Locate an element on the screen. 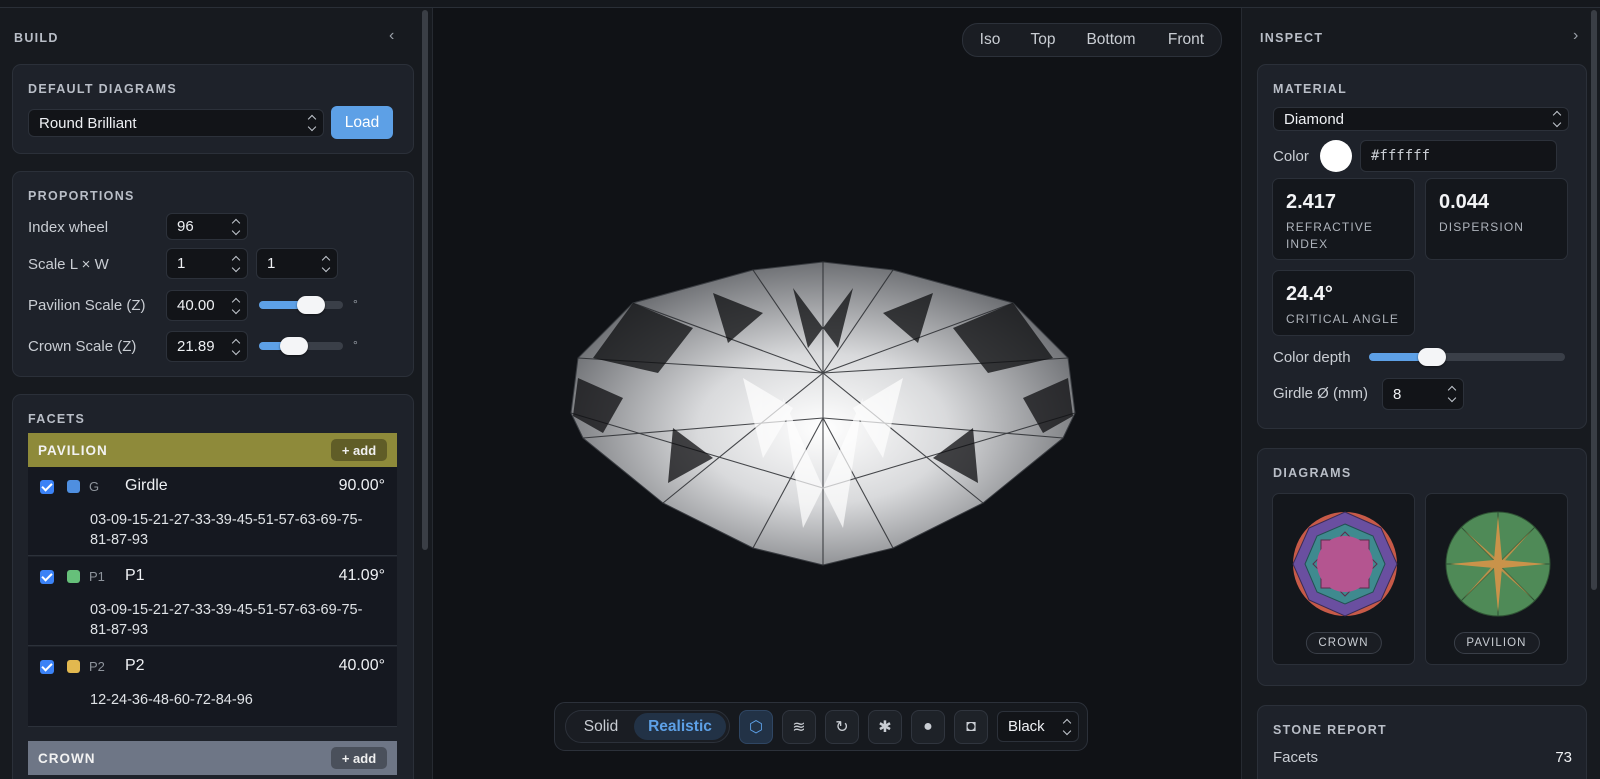 The image size is (1600, 779). scale-width-input: 1 is located at coordinates (297, 263).